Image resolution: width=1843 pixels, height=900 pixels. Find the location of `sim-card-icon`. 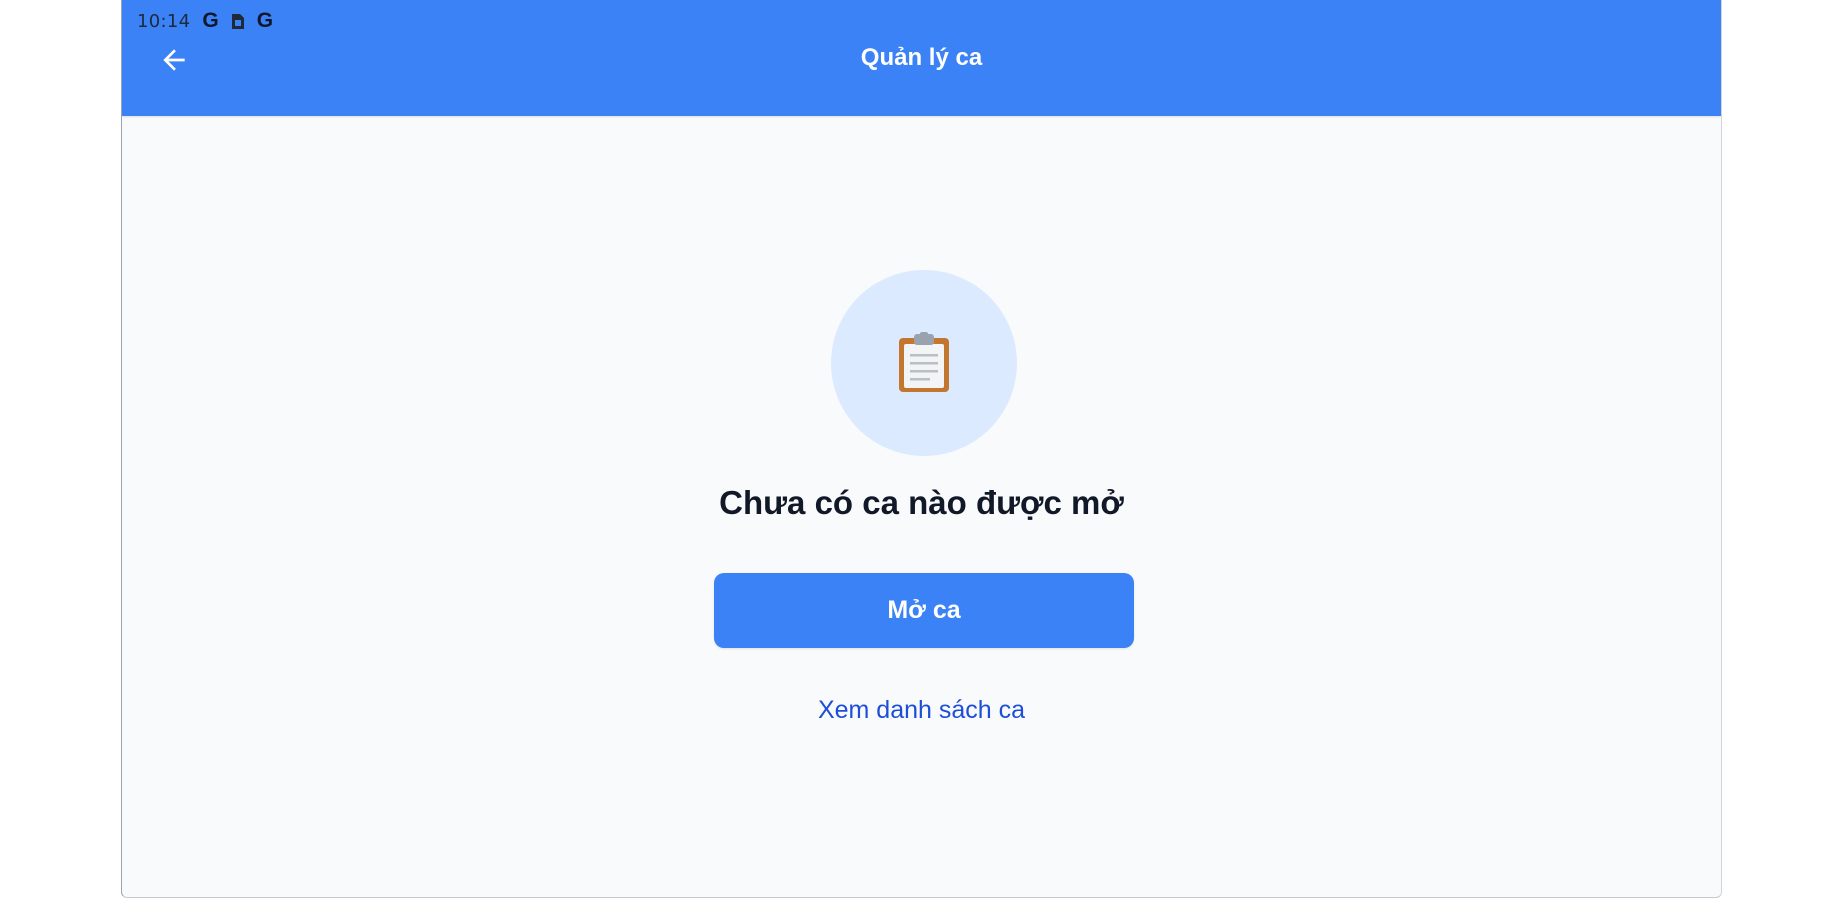

sim-card-icon is located at coordinates (238, 21).